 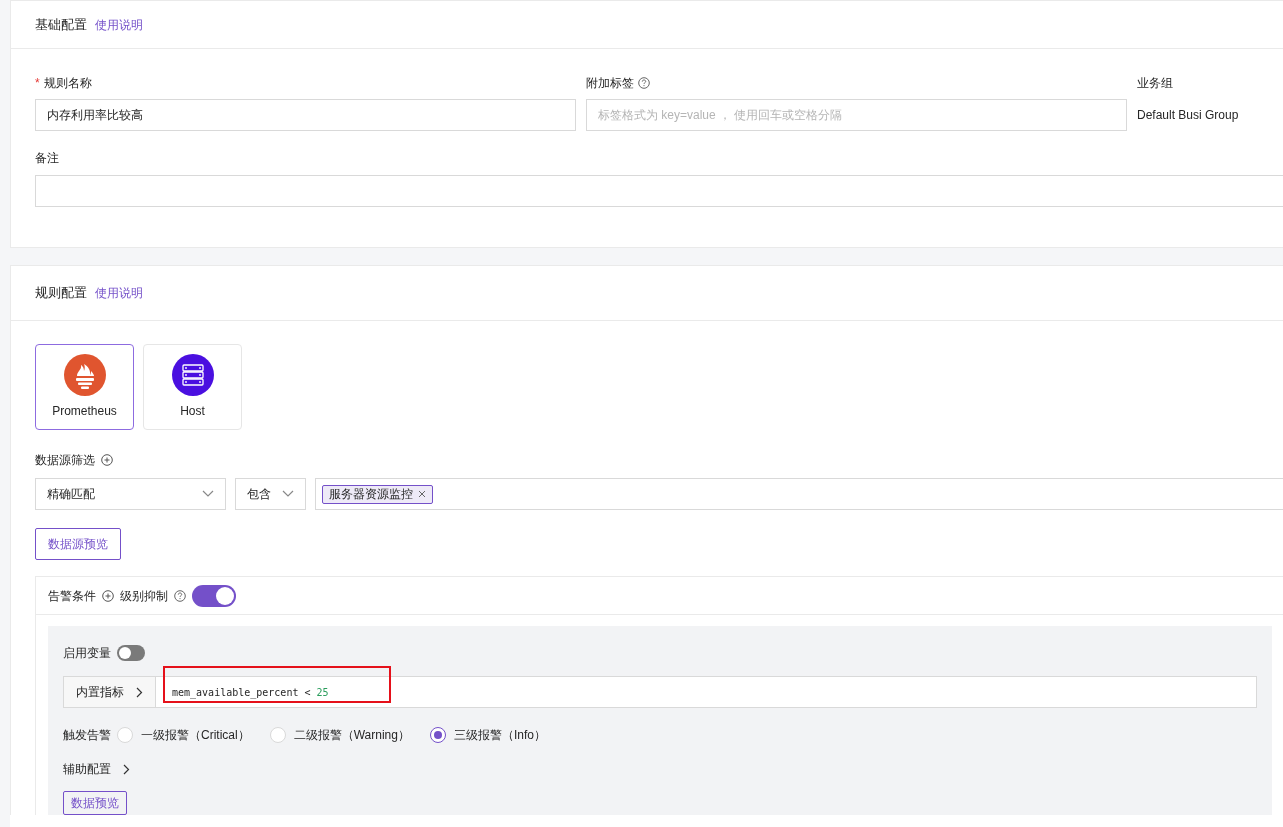 I want to click on field-label: 附加标签, so click(x=610, y=83).